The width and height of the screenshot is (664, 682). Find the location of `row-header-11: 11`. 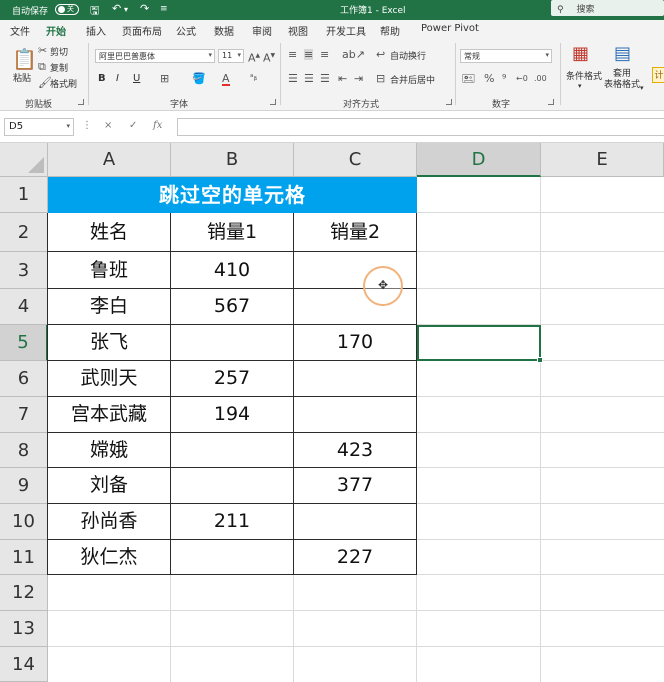

row-header-11: 11 is located at coordinates (24, 557).